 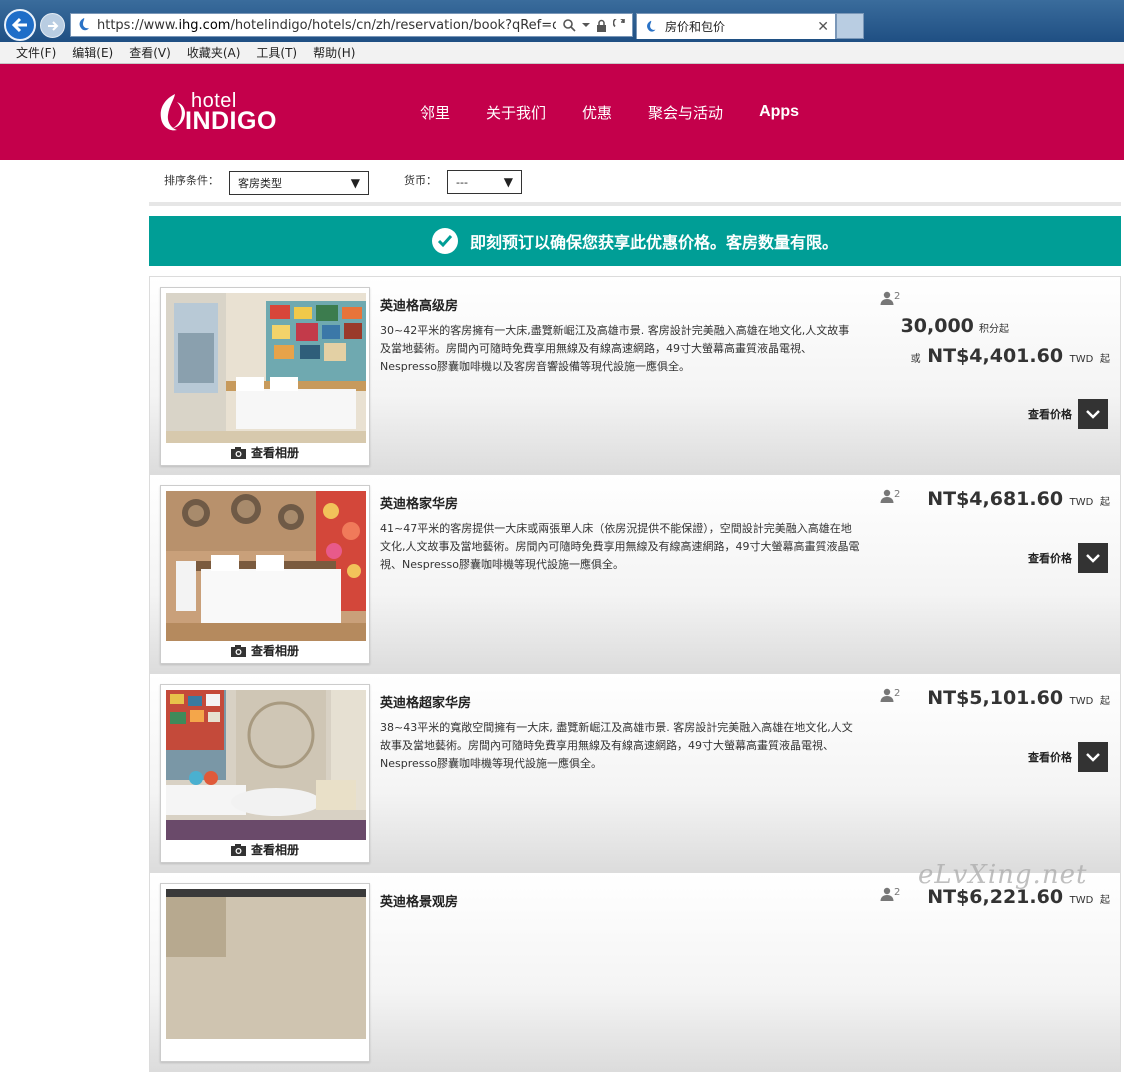 What do you see at coordinates (569, 25) in the screenshot?
I see `search-icon` at bounding box center [569, 25].